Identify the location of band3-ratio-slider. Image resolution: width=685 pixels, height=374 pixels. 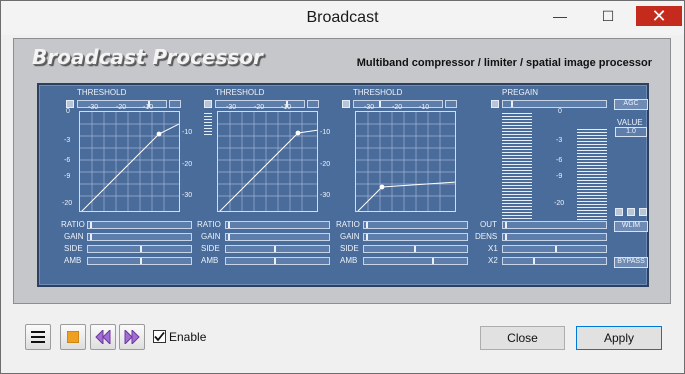
(415, 225).